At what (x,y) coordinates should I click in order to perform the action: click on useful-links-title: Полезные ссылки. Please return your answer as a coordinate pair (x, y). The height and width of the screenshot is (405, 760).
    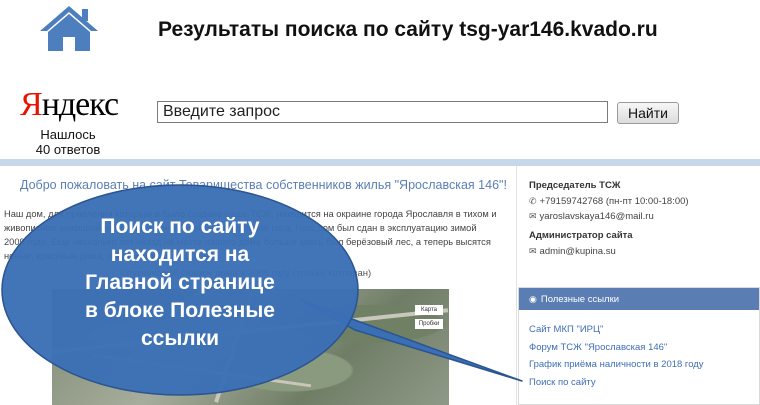
    Looking at the image, I should click on (580, 299).